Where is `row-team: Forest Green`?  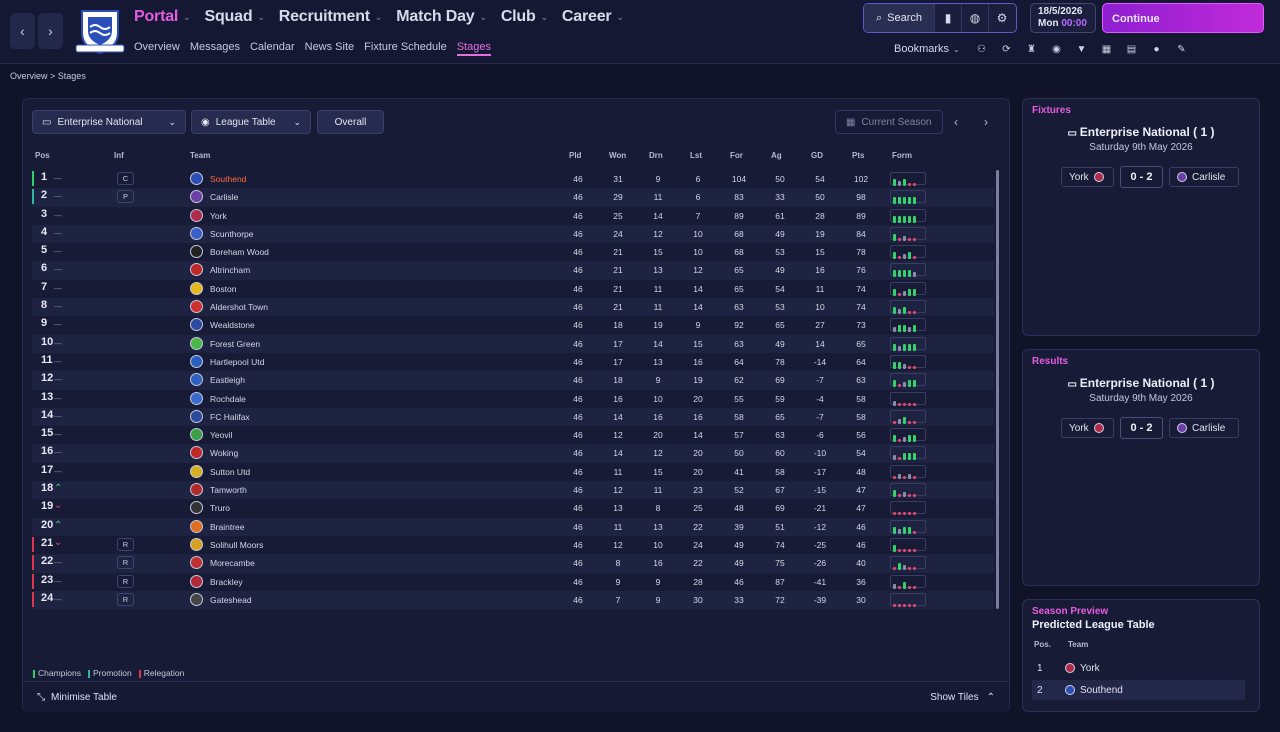 row-team: Forest Green is located at coordinates (235, 344).